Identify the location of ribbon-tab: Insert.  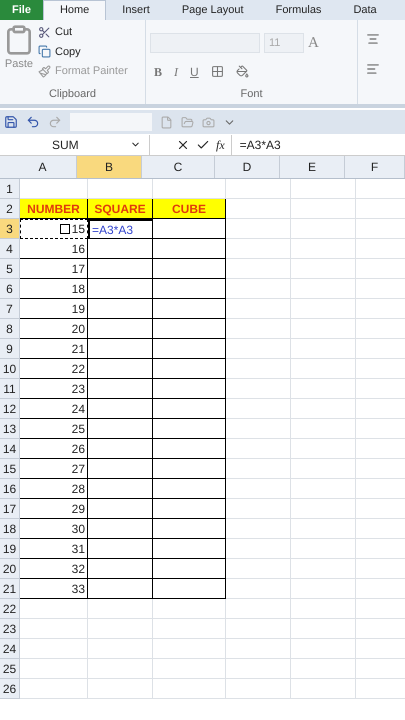
(136, 10).